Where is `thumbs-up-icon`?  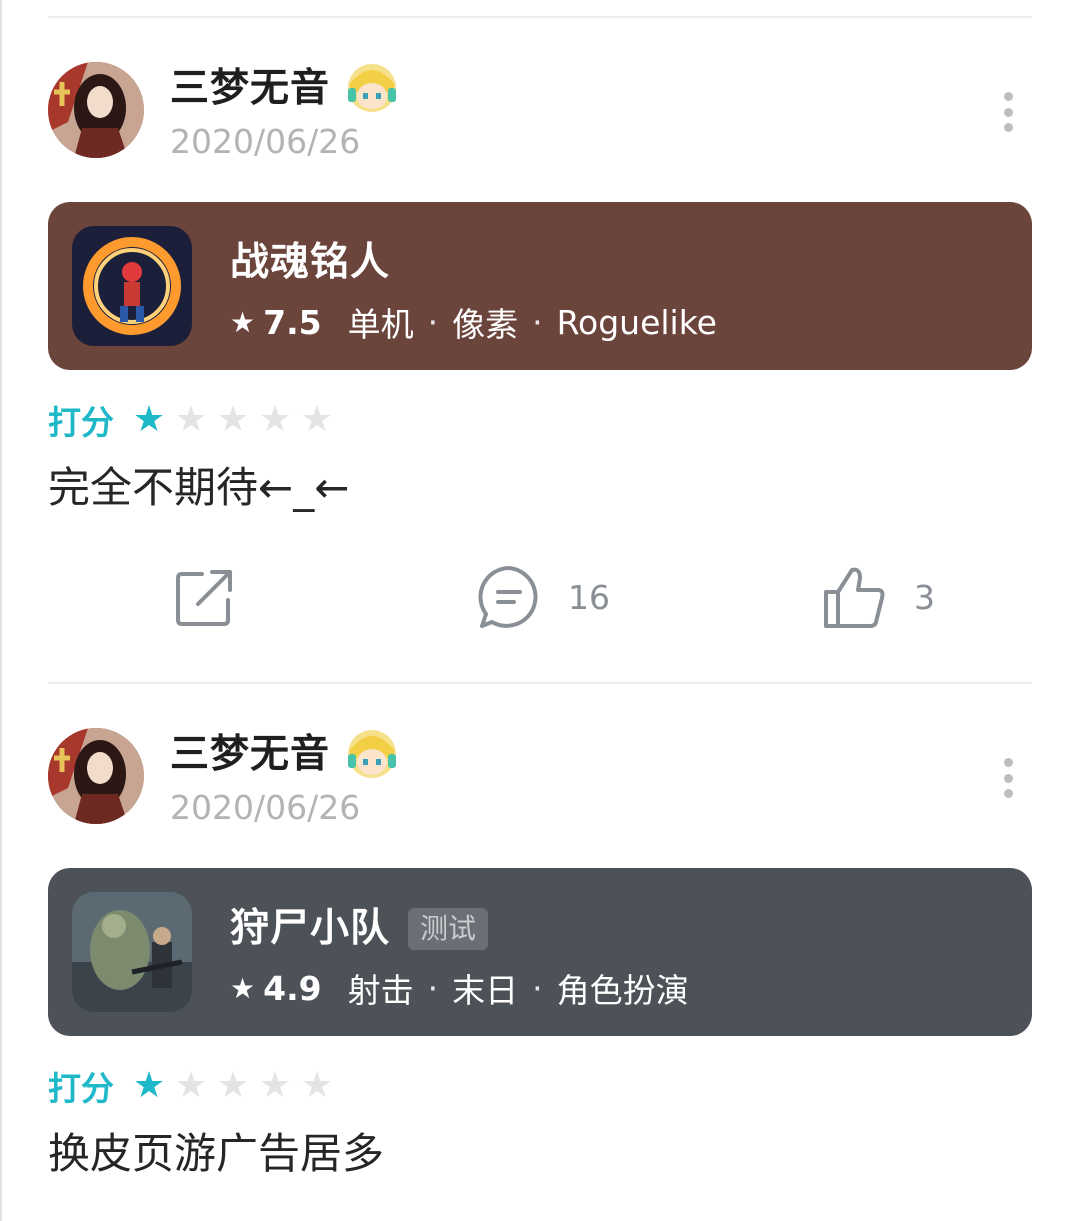
thumbs-up-icon is located at coordinates (854, 597).